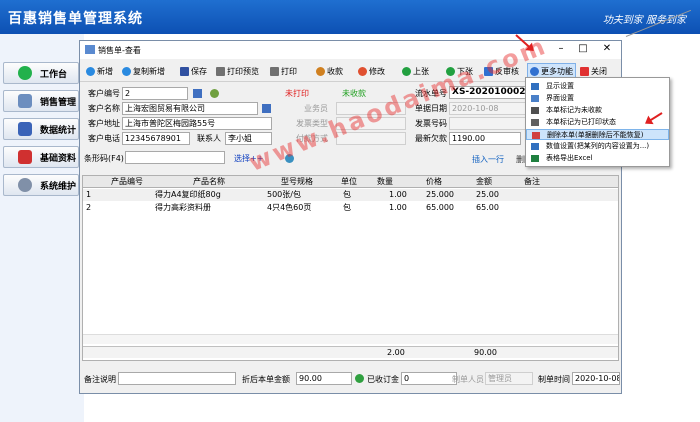 The height and width of the screenshot is (422, 700). What do you see at coordinates (190, 108) in the screenshot?
I see `customer-name-field: 上海宏图贸易有限公司` at bounding box center [190, 108].